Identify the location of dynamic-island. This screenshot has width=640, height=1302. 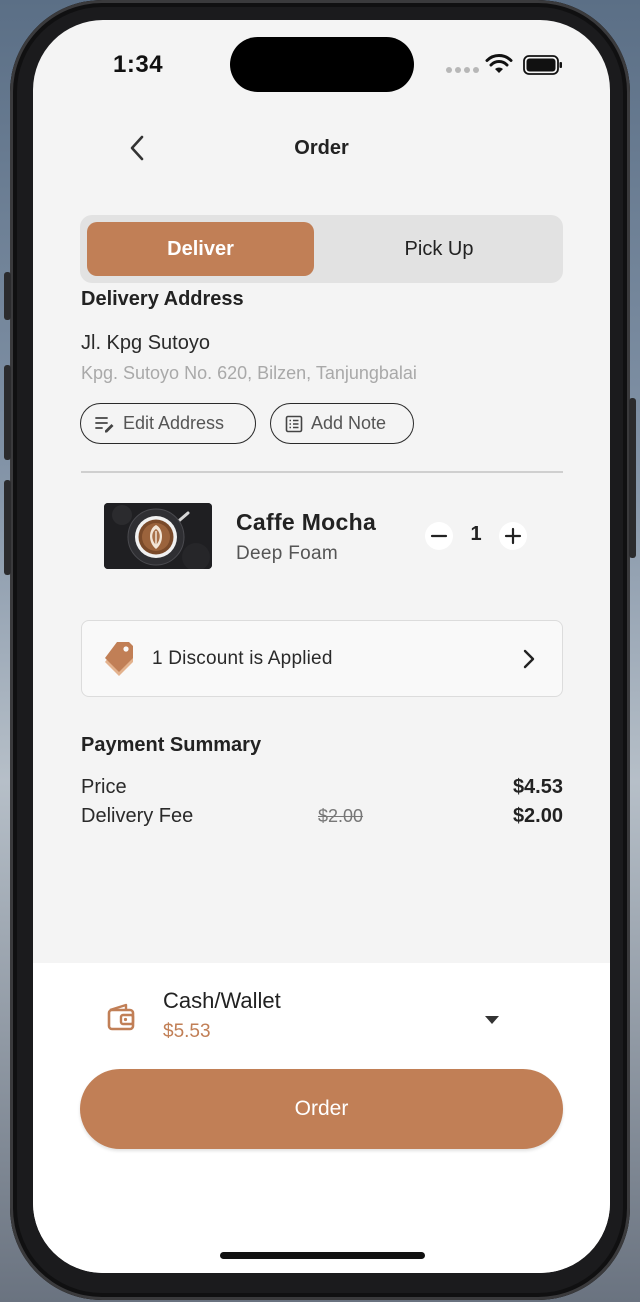
(322, 64).